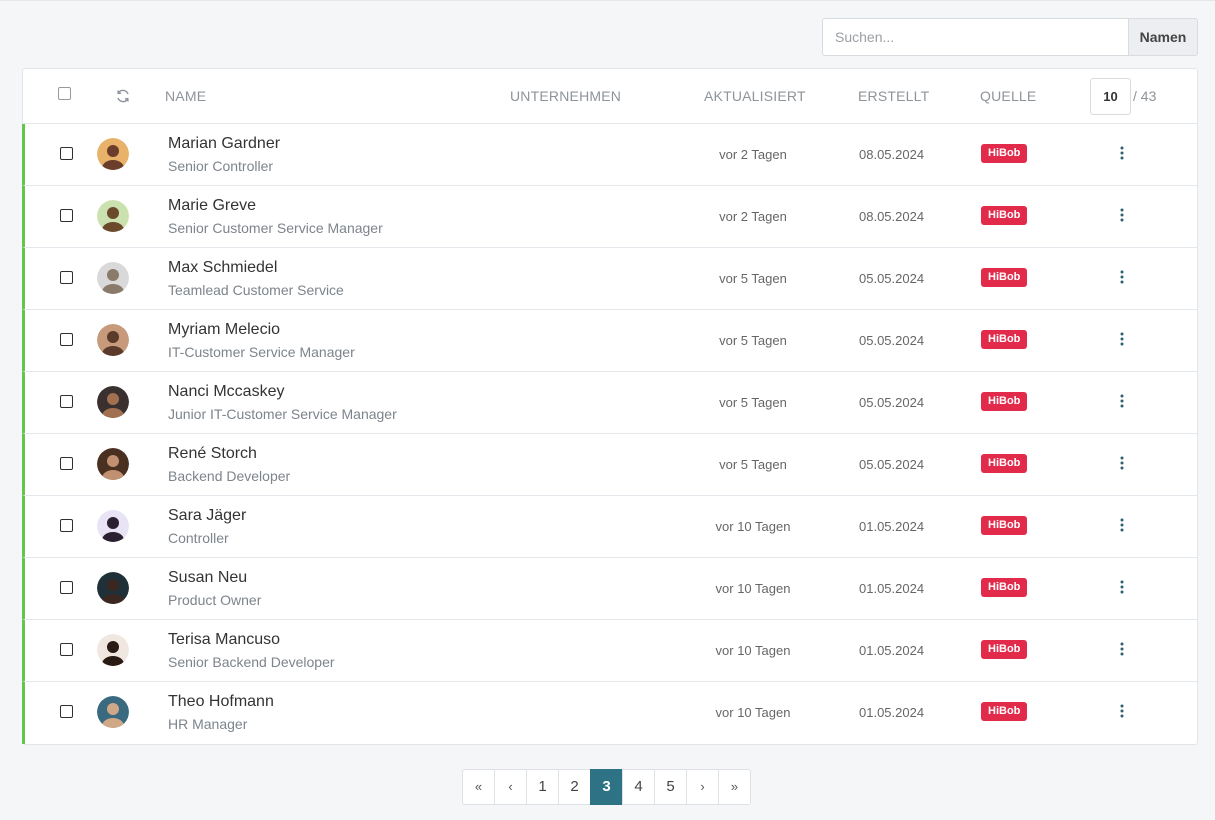 The image size is (1215, 820). What do you see at coordinates (755, 96) in the screenshot?
I see `header-updated: AKTUALISIERT` at bounding box center [755, 96].